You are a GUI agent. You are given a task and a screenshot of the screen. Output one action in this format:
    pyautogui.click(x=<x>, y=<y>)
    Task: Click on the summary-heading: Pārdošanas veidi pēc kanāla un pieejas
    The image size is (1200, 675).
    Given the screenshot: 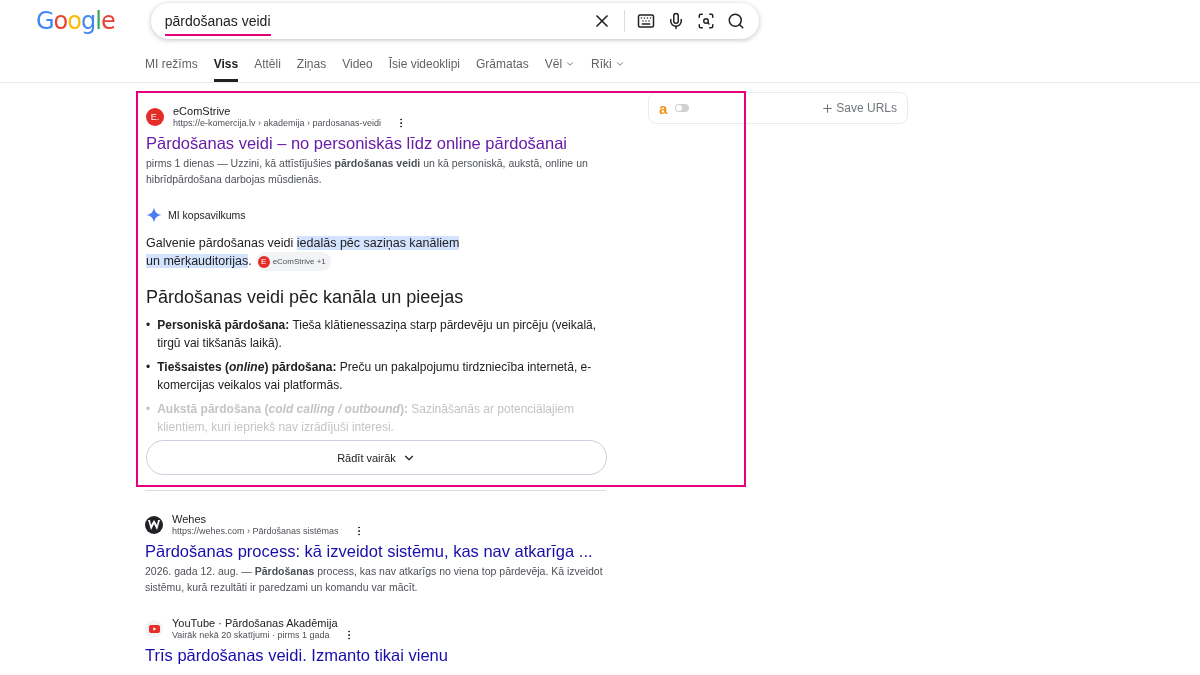 What is the action you would take?
    pyautogui.click(x=305, y=297)
    